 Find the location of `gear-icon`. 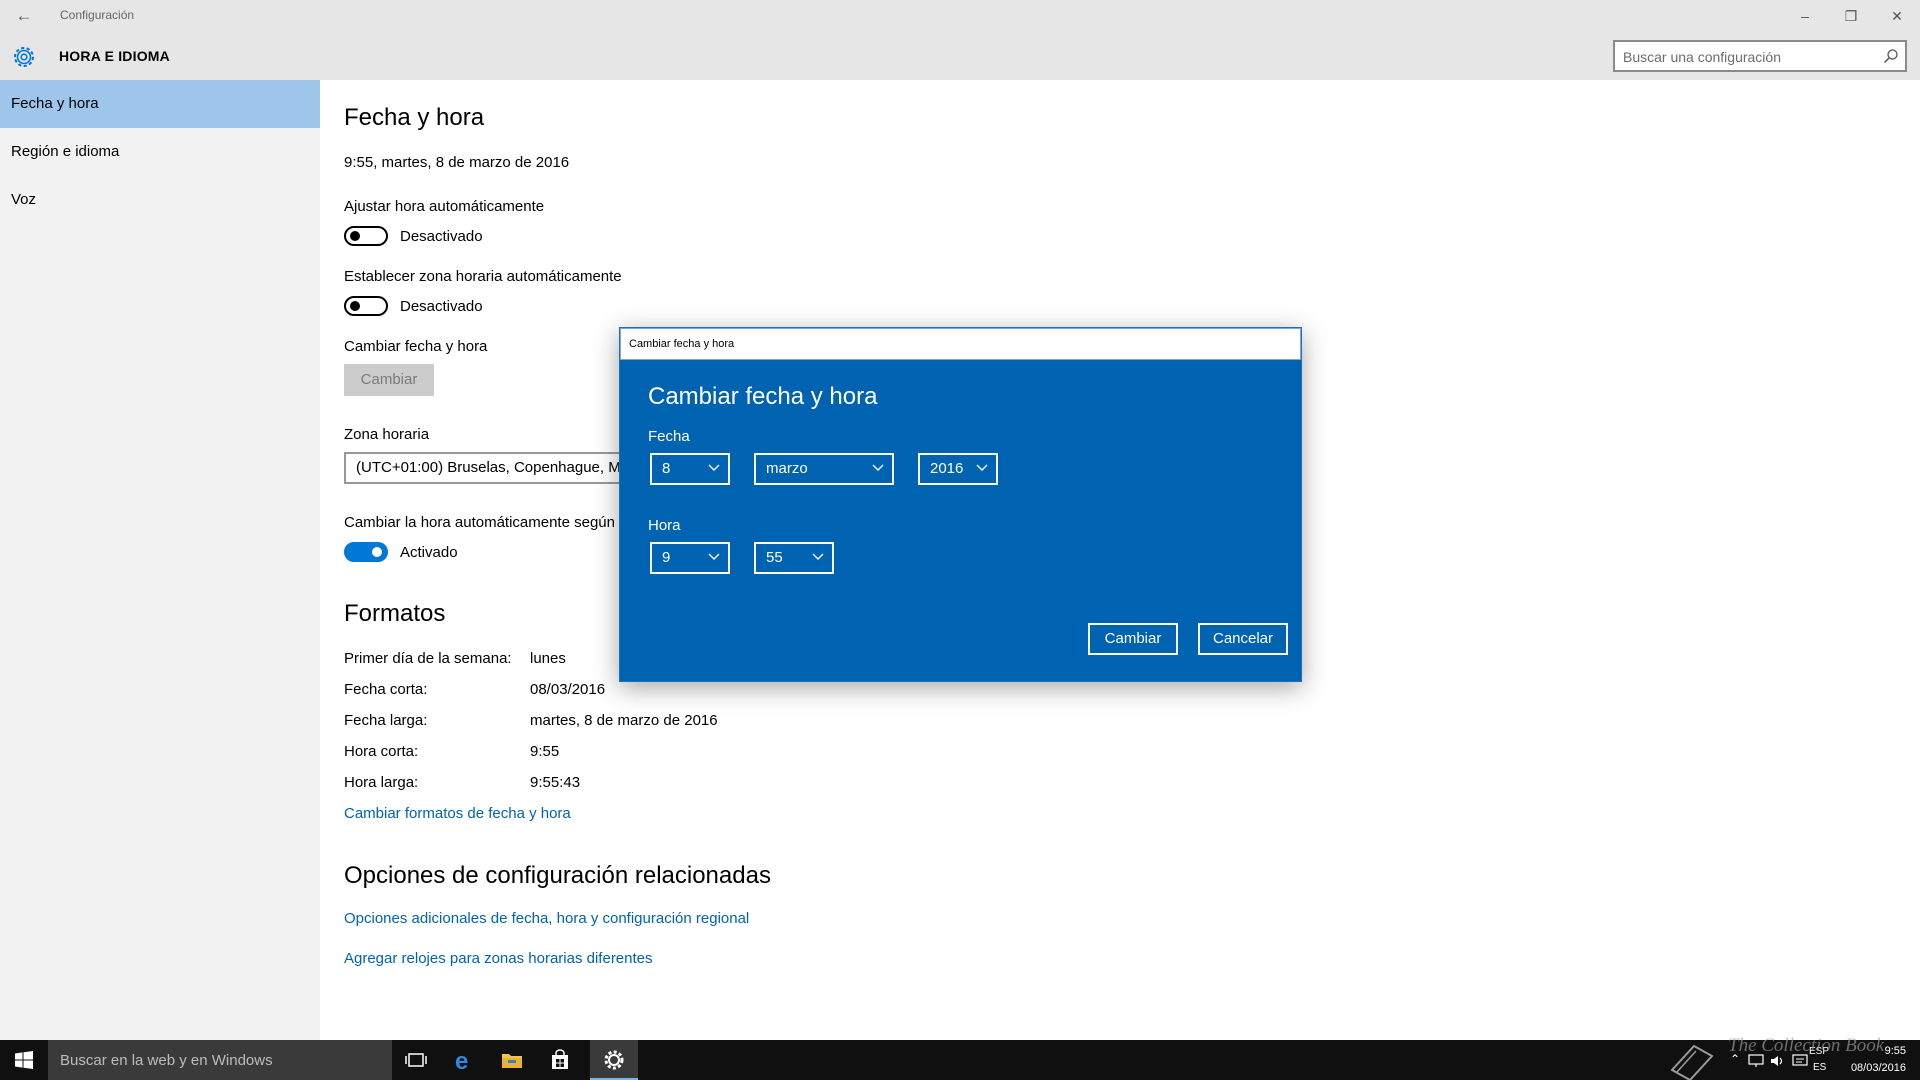

gear-icon is located at coordinates (24, 57).